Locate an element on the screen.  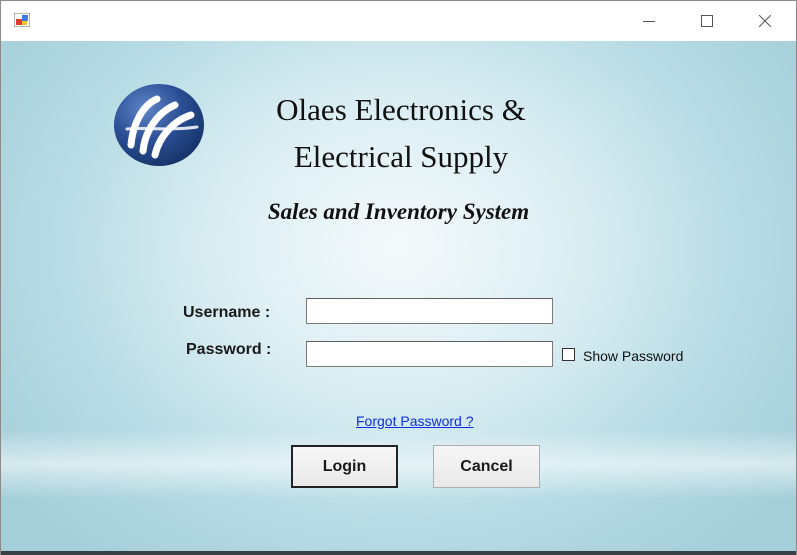
minimize-button is located at coordinates (649, 21).